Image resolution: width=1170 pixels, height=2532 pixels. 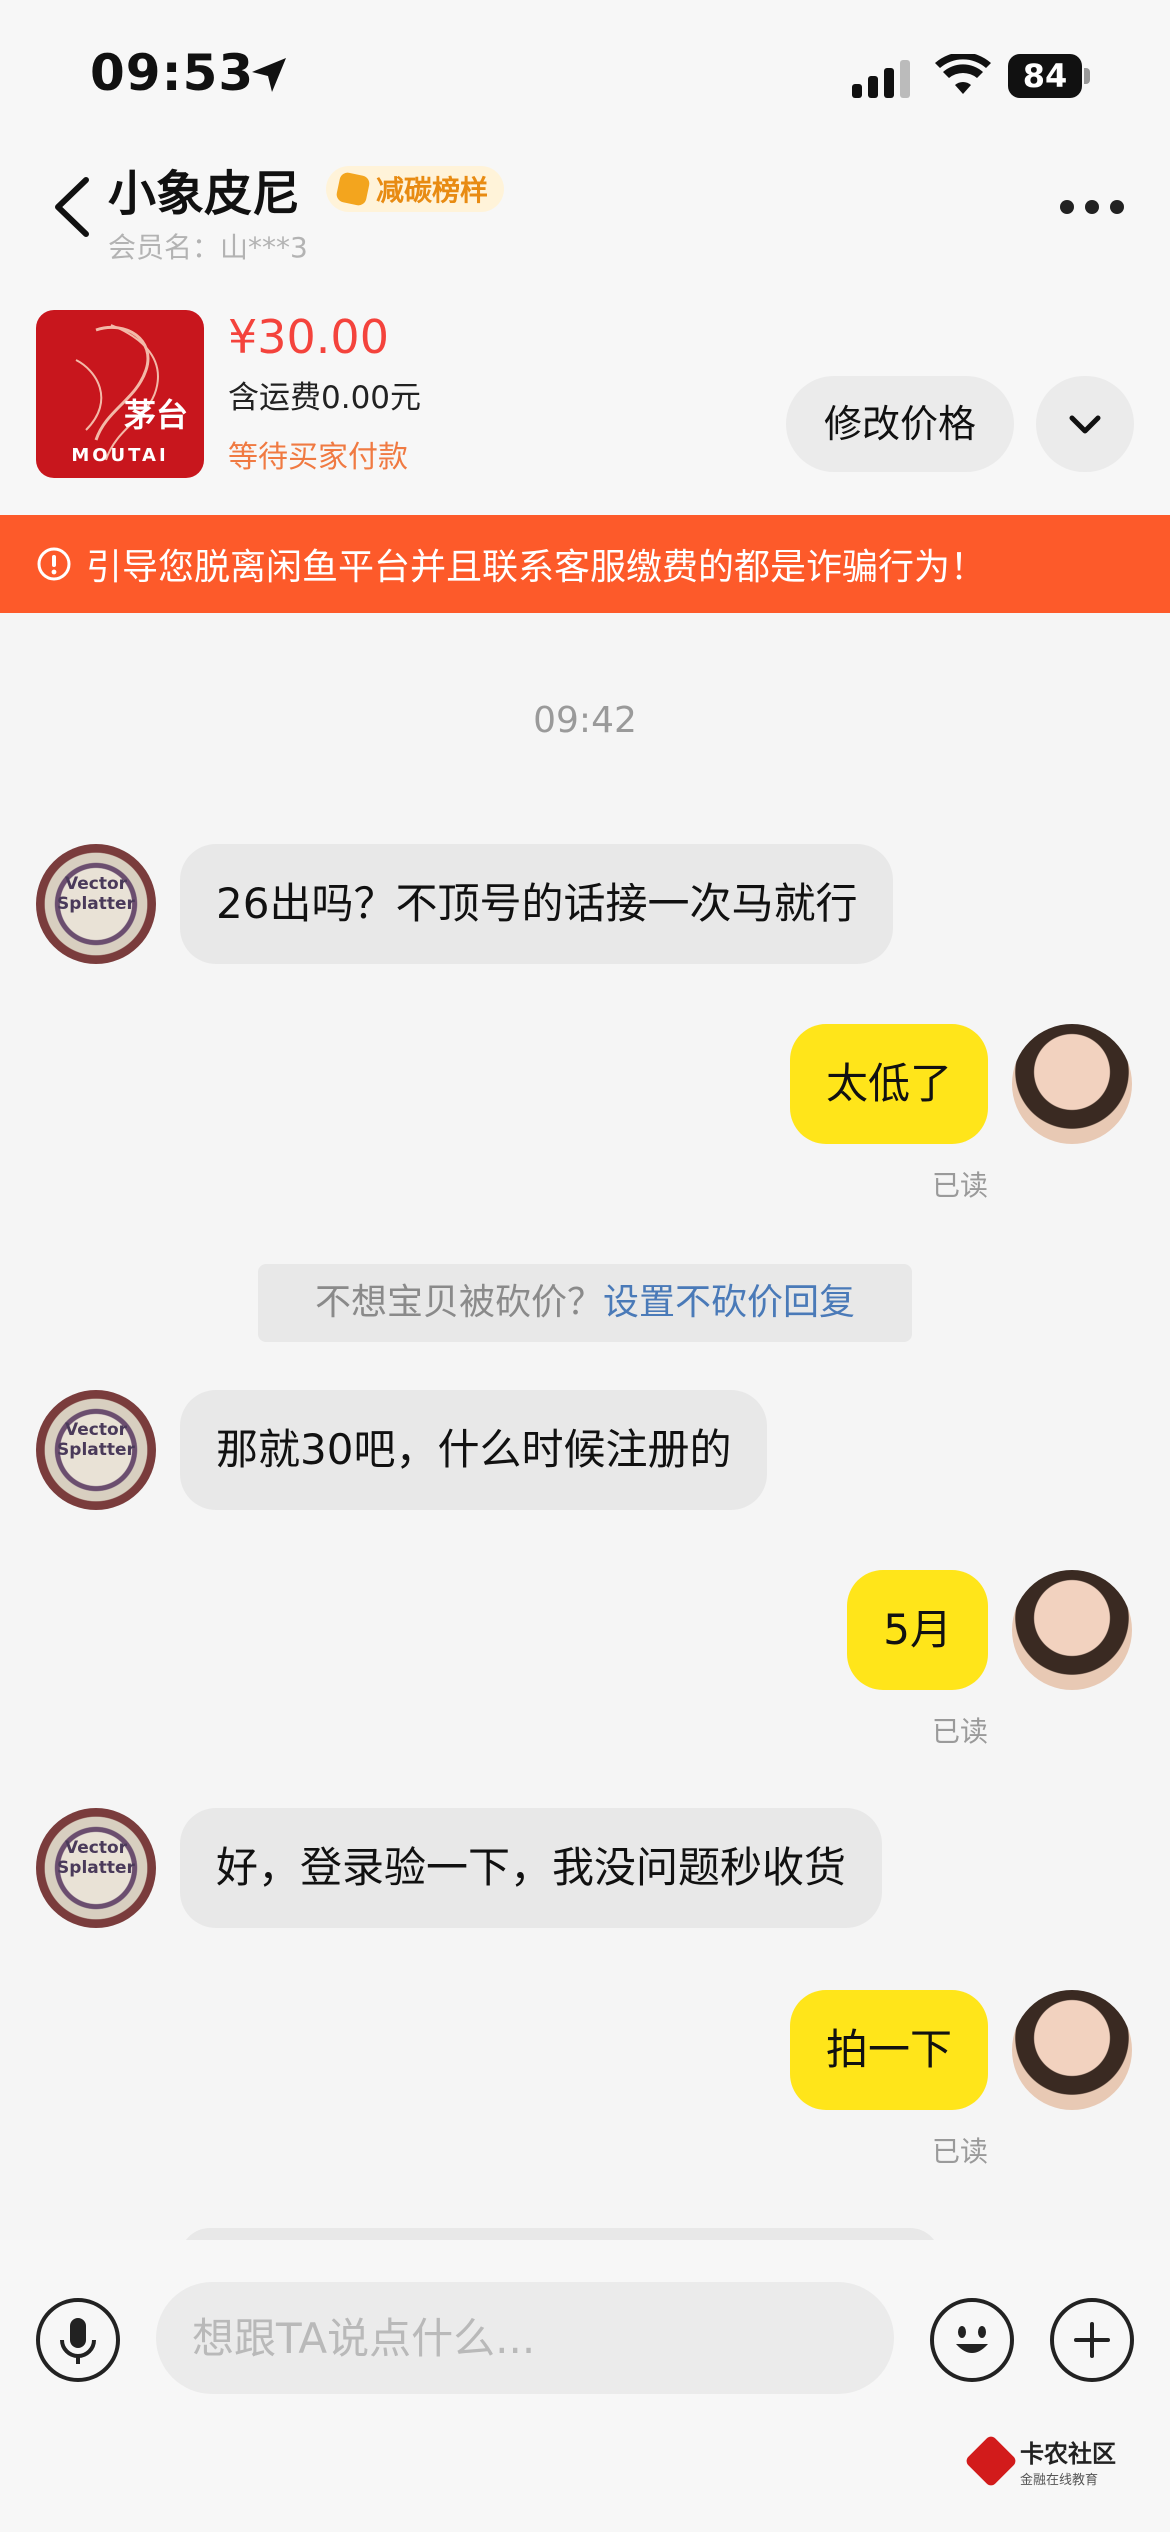 I want to click on microphone-icon, so click(x=78, y=2341).